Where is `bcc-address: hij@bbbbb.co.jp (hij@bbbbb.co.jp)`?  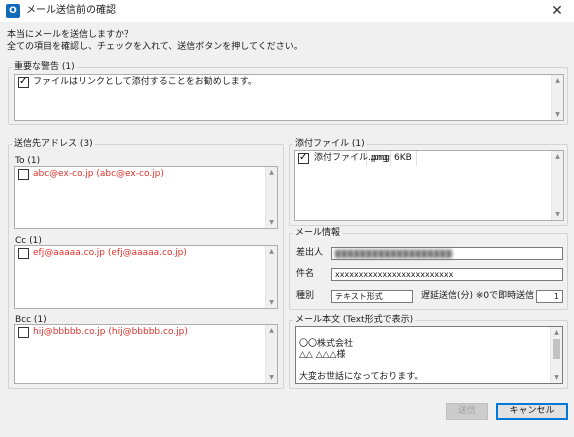 bcc-address: hij@bbbbb.co.jp (hij@bbbbb.co.jp) is located at coordinates (110, 332).